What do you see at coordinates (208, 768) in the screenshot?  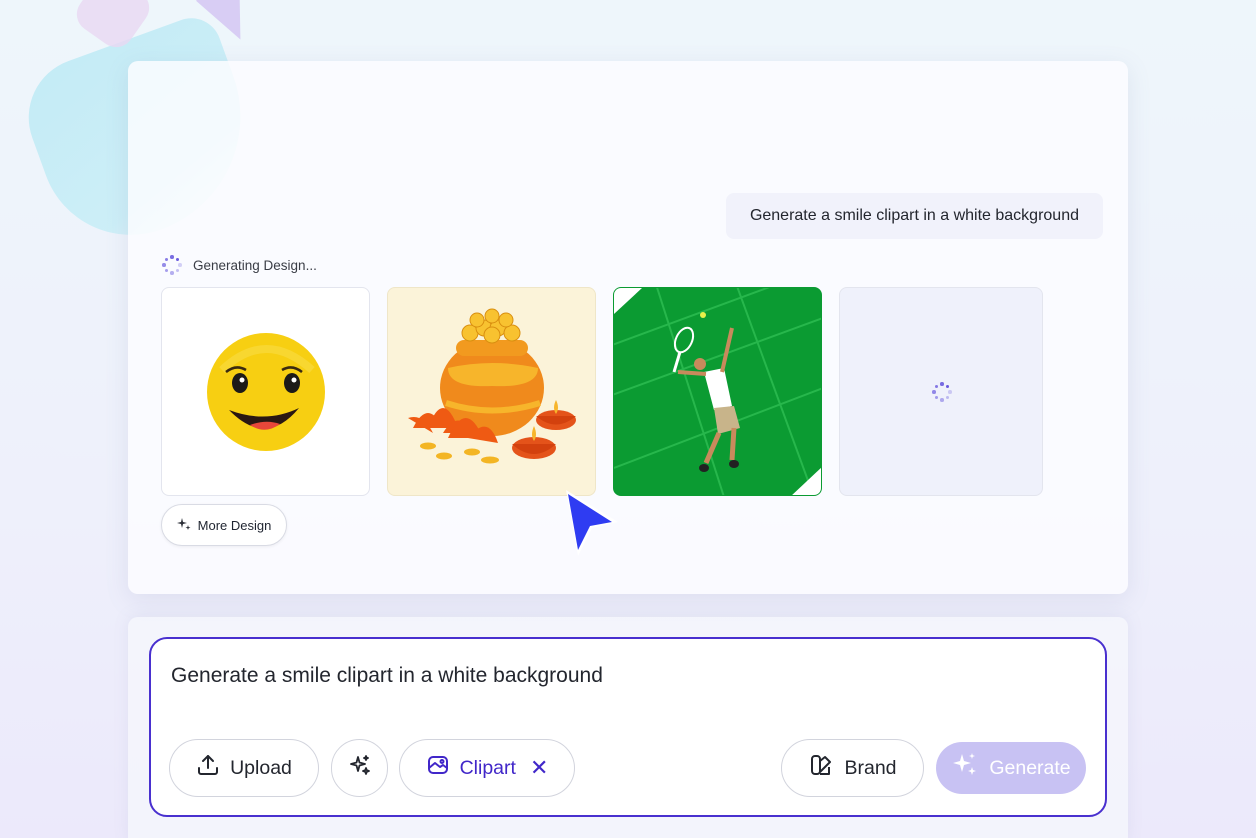 I see `upload-icon` at bounding box center [208, 768].